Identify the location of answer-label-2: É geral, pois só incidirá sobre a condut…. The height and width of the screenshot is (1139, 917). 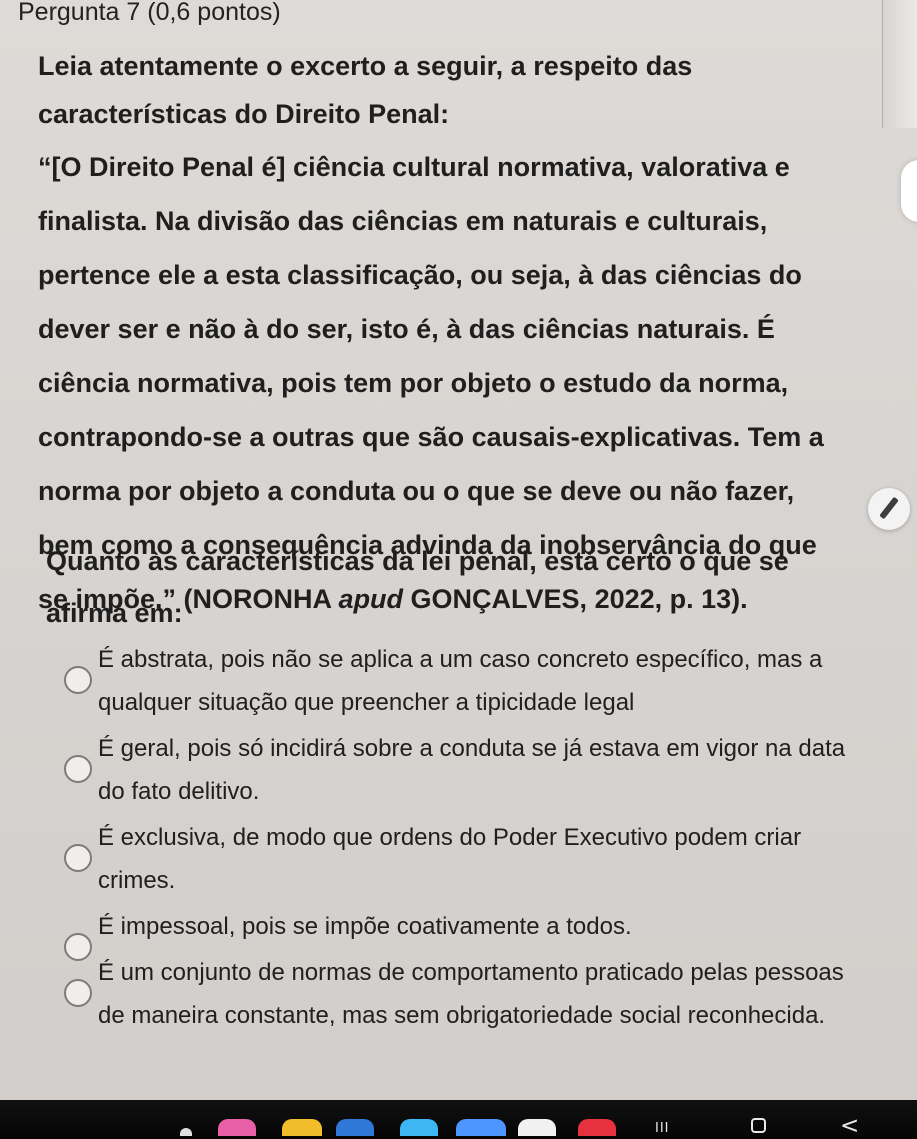
(472, 770).